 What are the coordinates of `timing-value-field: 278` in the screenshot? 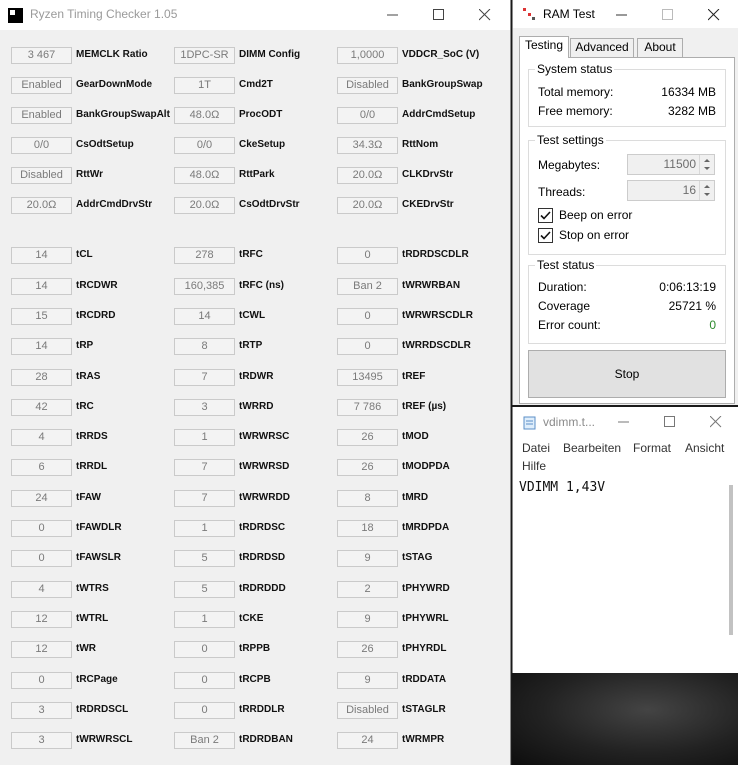 It's located at (204, 255).